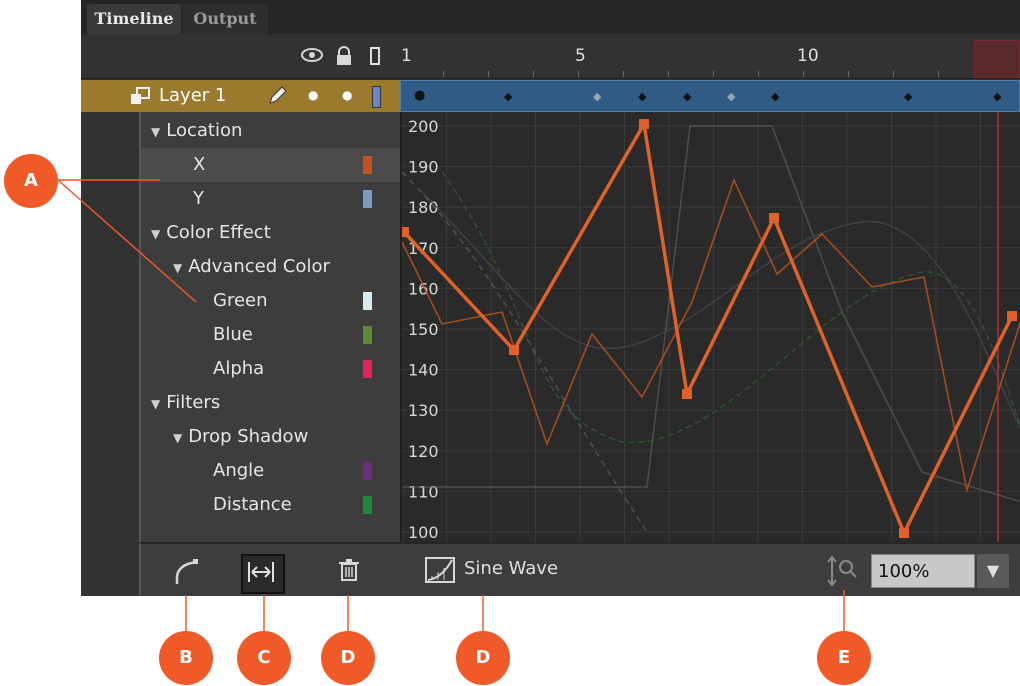 The height and width of the screenshot is (686, 1020). I want to click on callout-d-right: D, so click(483, 658).